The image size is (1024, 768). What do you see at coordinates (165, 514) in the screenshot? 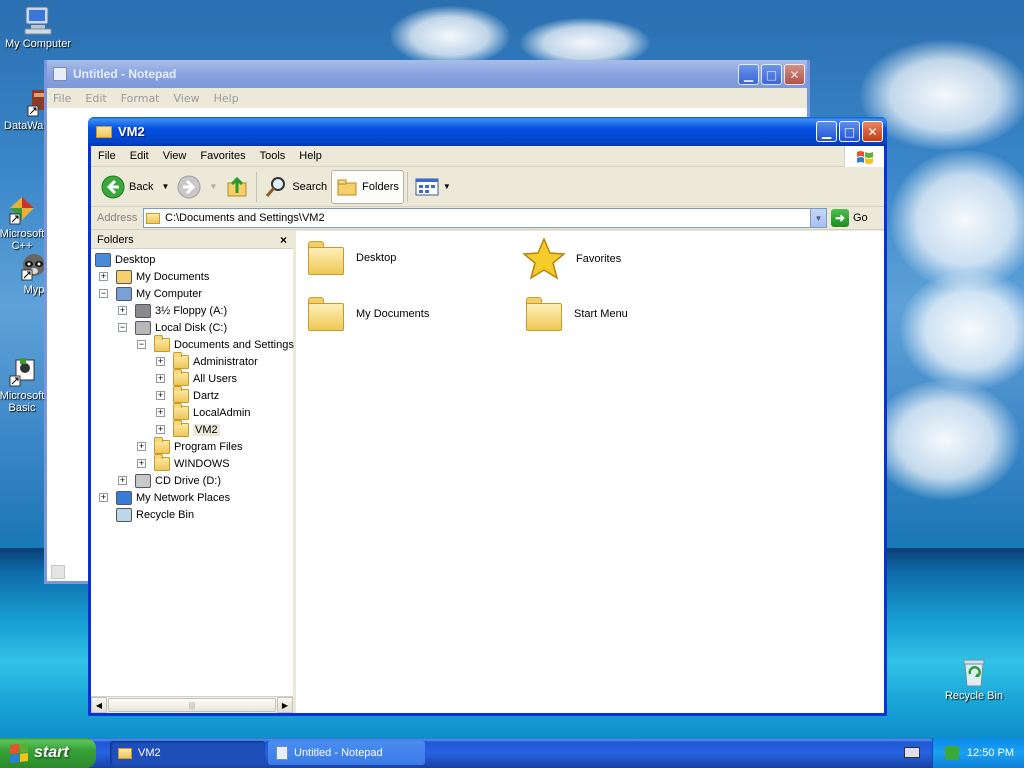
I see `tree-node-label: Recycle Bin` at bounding box center [165, 514].